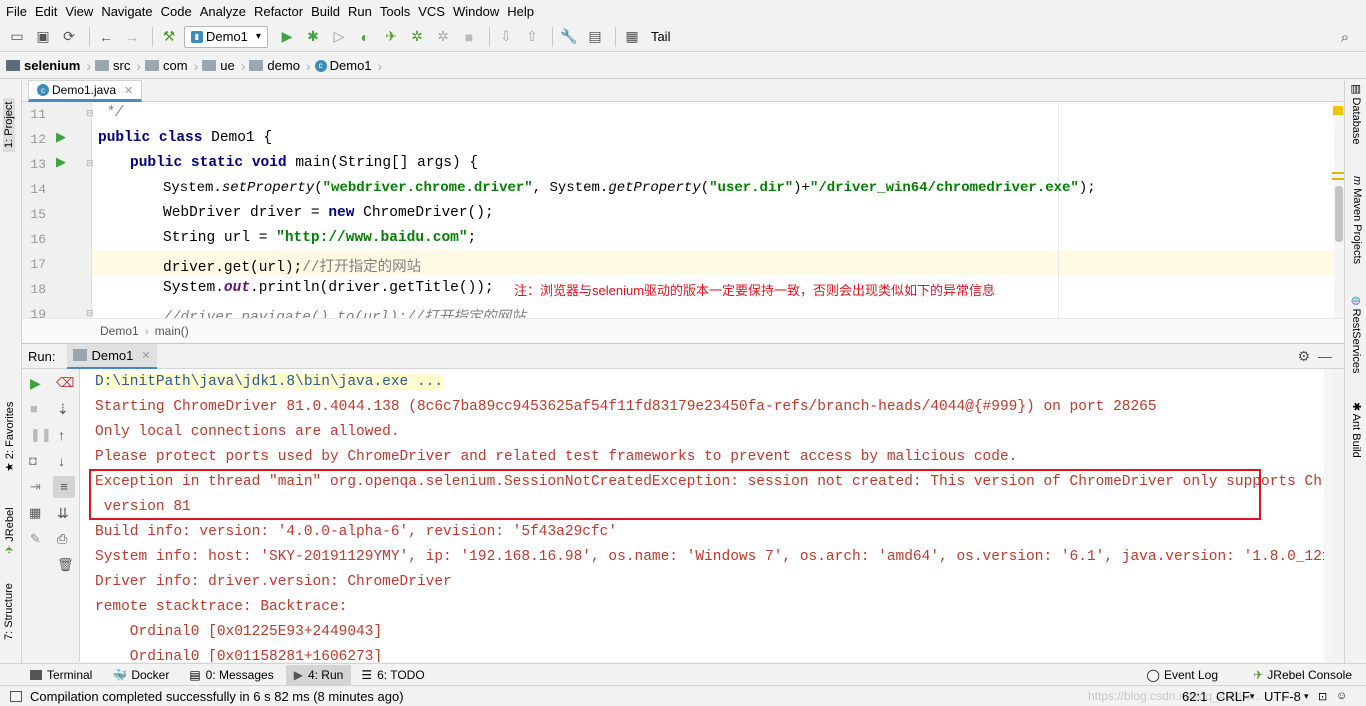  What do you see at coordinates (9, 437) in the screenshot?
I see `tool-tab-favorites: ★ 2: Favorites` at bounding box center [9, 437].